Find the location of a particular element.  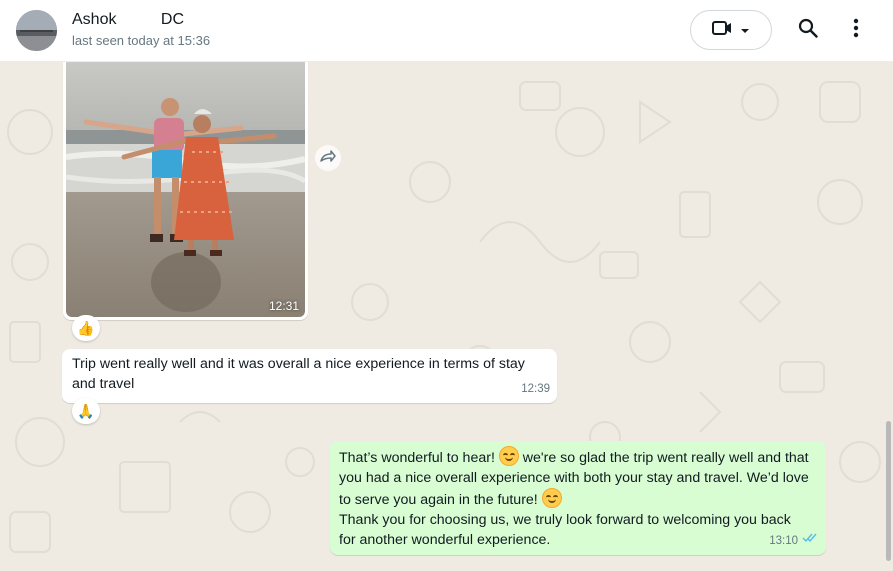

chat-scrollbar is located at coordinates (888, 491).